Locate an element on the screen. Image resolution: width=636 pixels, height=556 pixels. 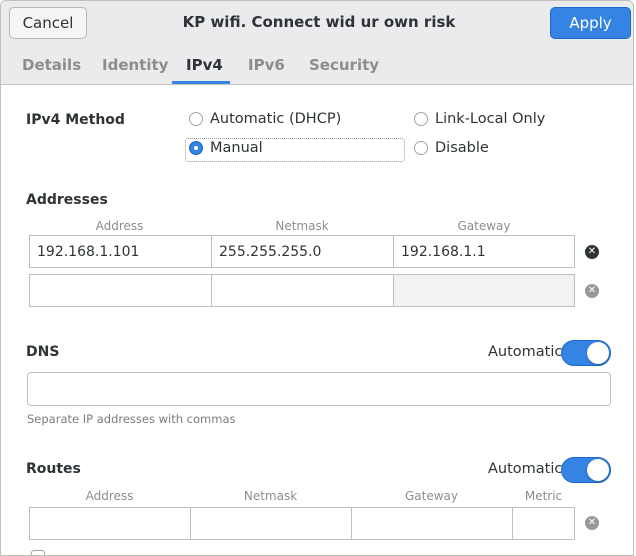
tab-bar: Details Identity IPv4 IPv6 Security is located at coordinates (317, 66).